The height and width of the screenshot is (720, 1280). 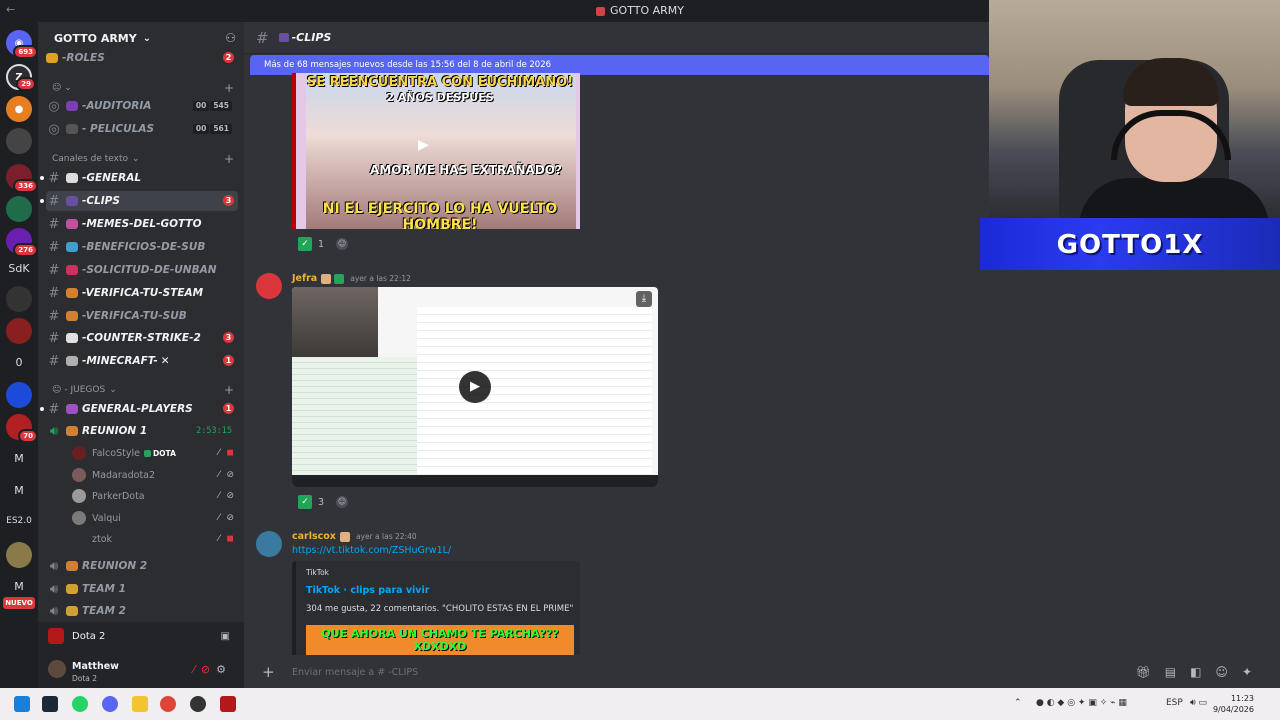 I want to click on channel-memes: # -MEMES-DEL-GOTTO, so click(x=142, y=224).